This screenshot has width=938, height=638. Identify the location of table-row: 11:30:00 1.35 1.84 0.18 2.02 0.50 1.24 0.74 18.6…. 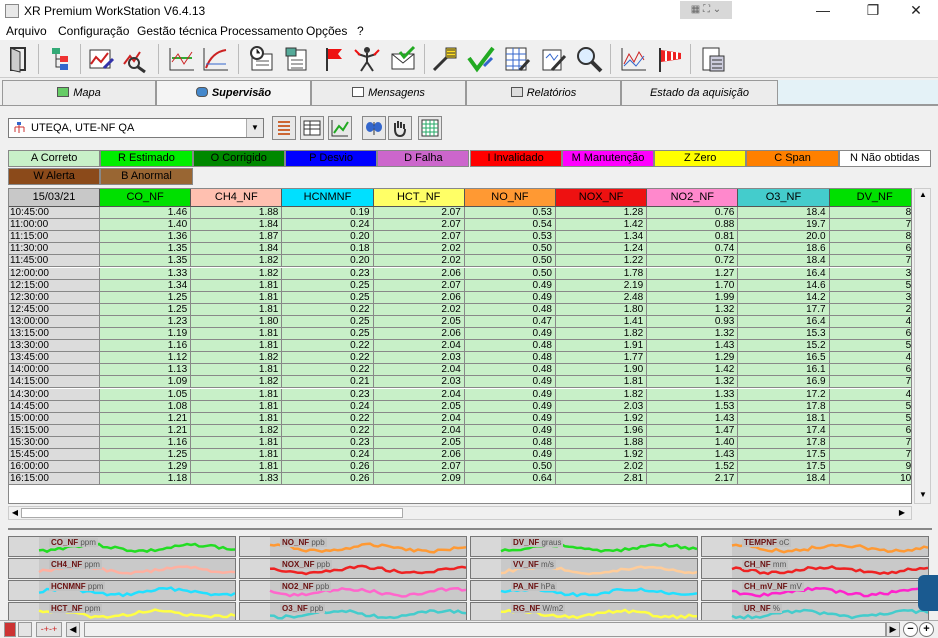
(460, 249).